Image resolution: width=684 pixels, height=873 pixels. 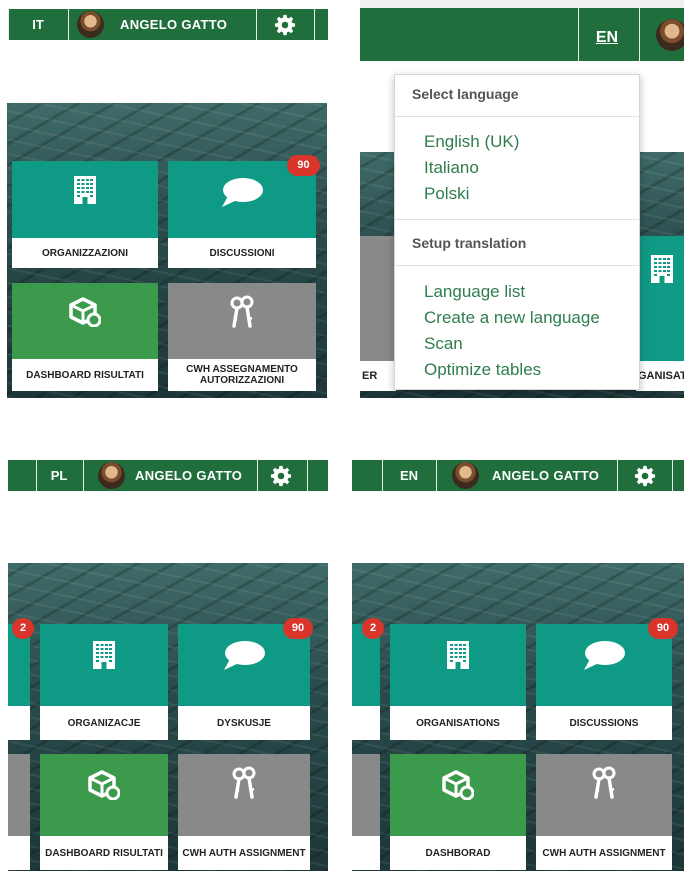 What do you see at coordinates (458, 812) in the screenshot?
I see `tile-dashboard: DASHBORAD` at bounding box center [458, 812].